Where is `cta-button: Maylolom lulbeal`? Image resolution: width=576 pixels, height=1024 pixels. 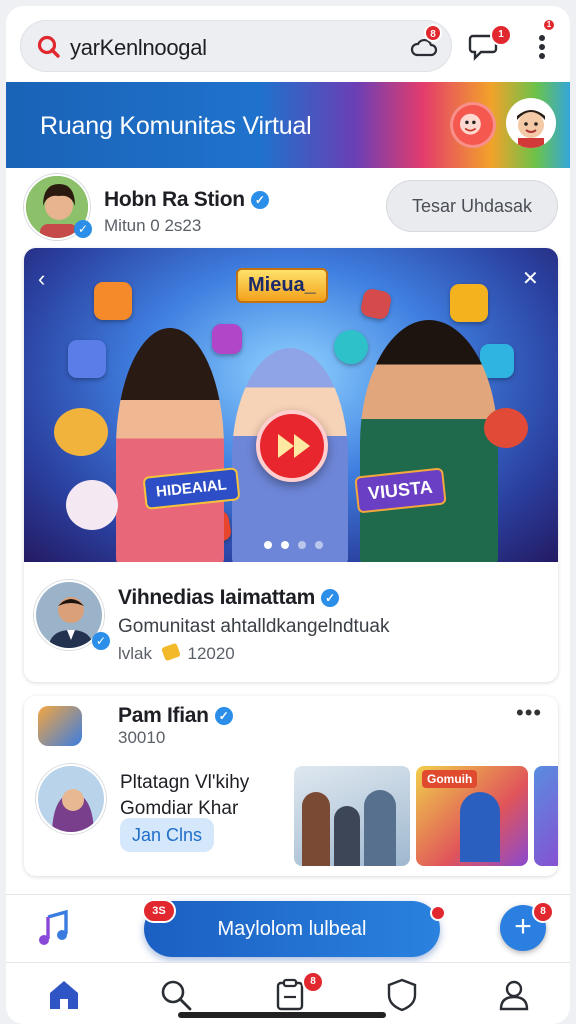 cta-button: Maylolom lulbeal is located at coordinates (292, 929).